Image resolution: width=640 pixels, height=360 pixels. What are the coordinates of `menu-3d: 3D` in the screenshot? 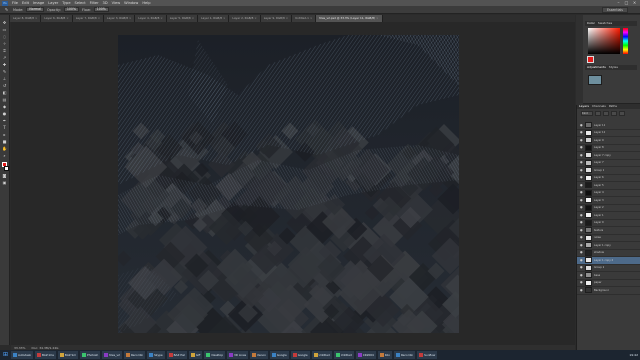 It's located at (105, 3).